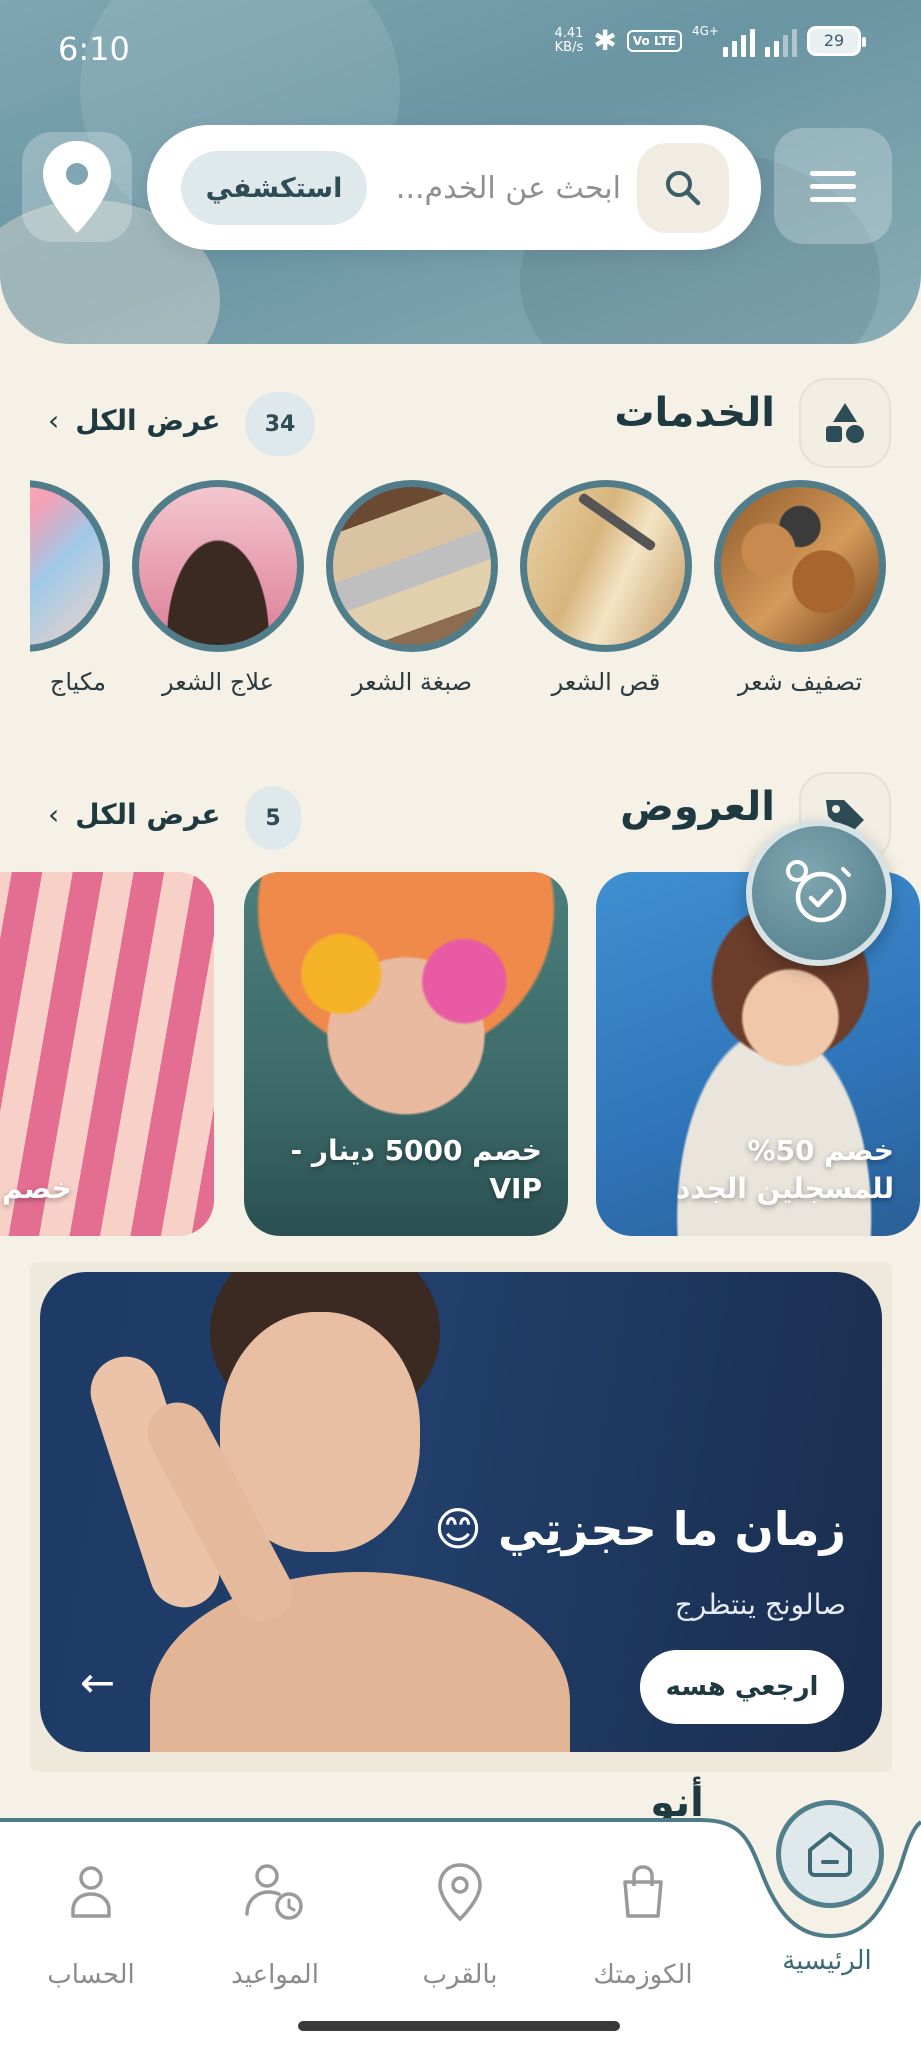 This screenshot has width=921, height=2048. Describe the element at coordinates (406, 1054) in the screenshot. I see `offer-card: خصم 5000 دينار - VIP` at that location.